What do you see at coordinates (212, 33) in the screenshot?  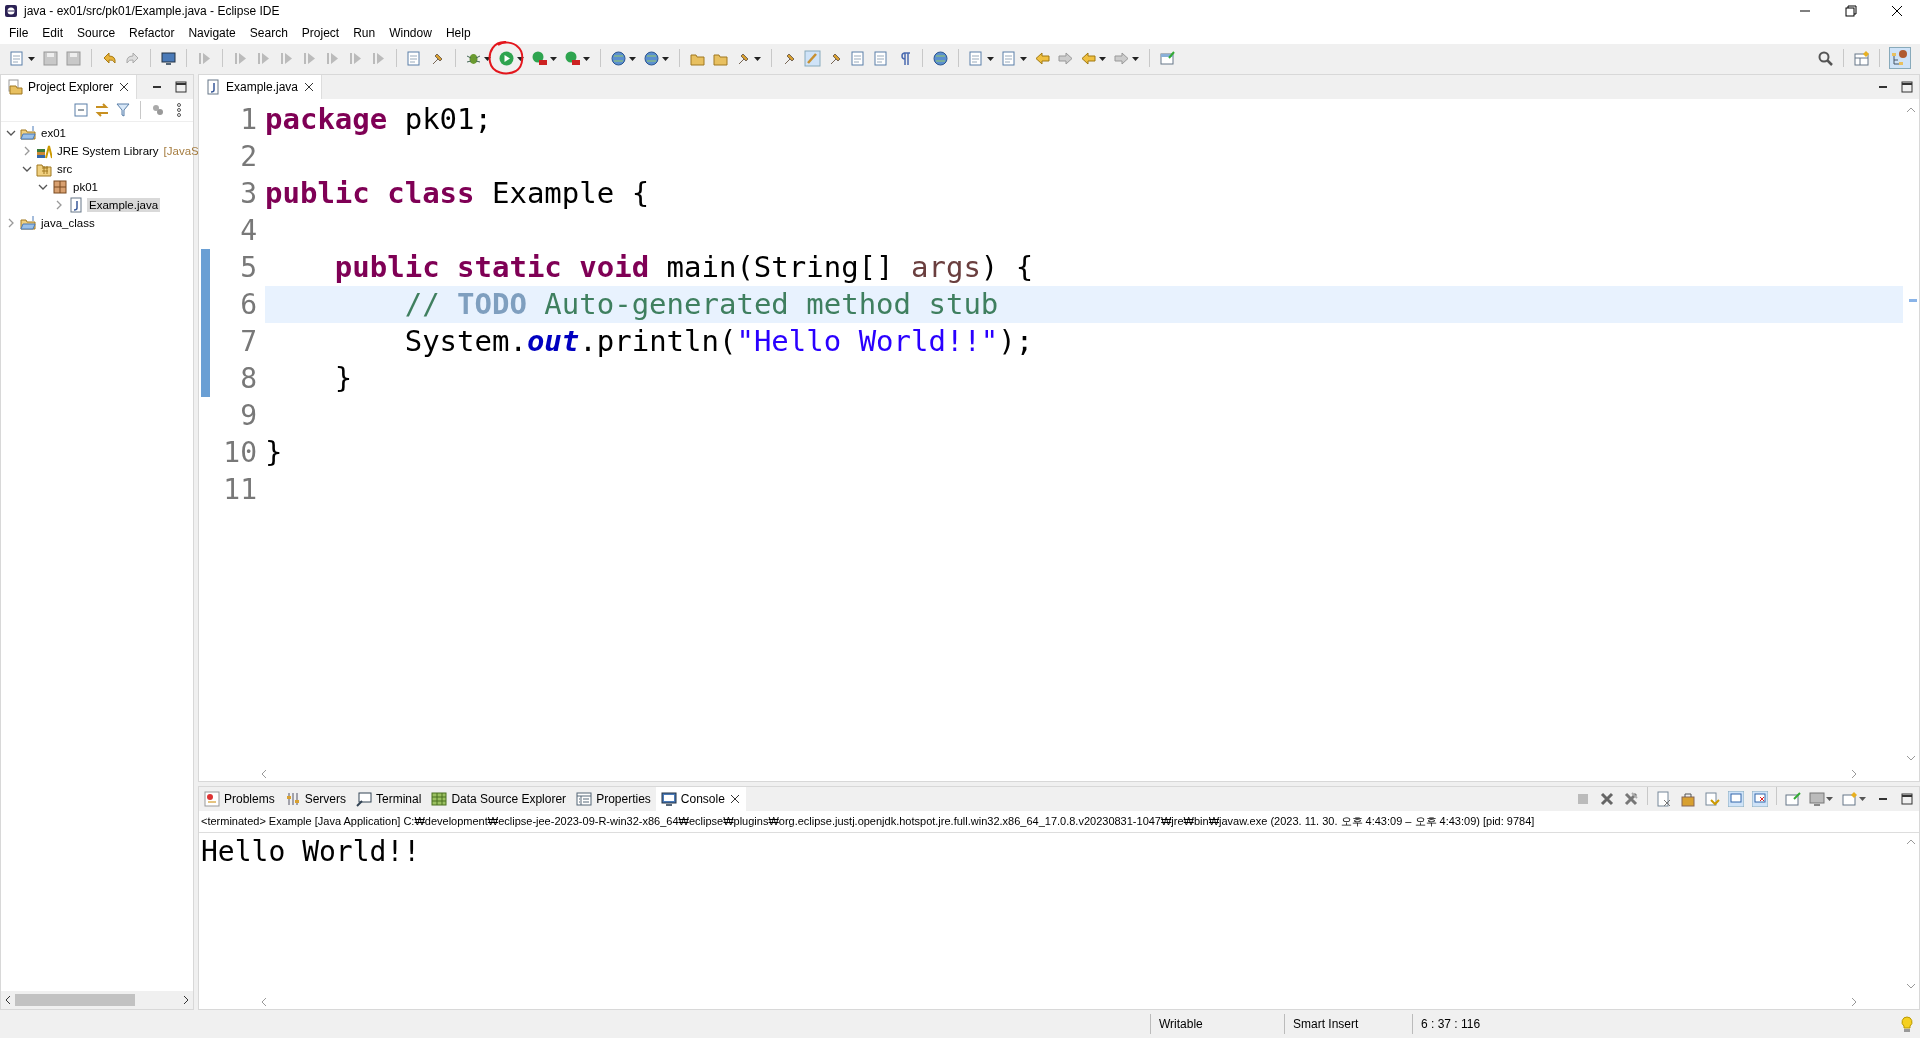 I see `menu-item: Navigate` at bounding box center [212, 33].